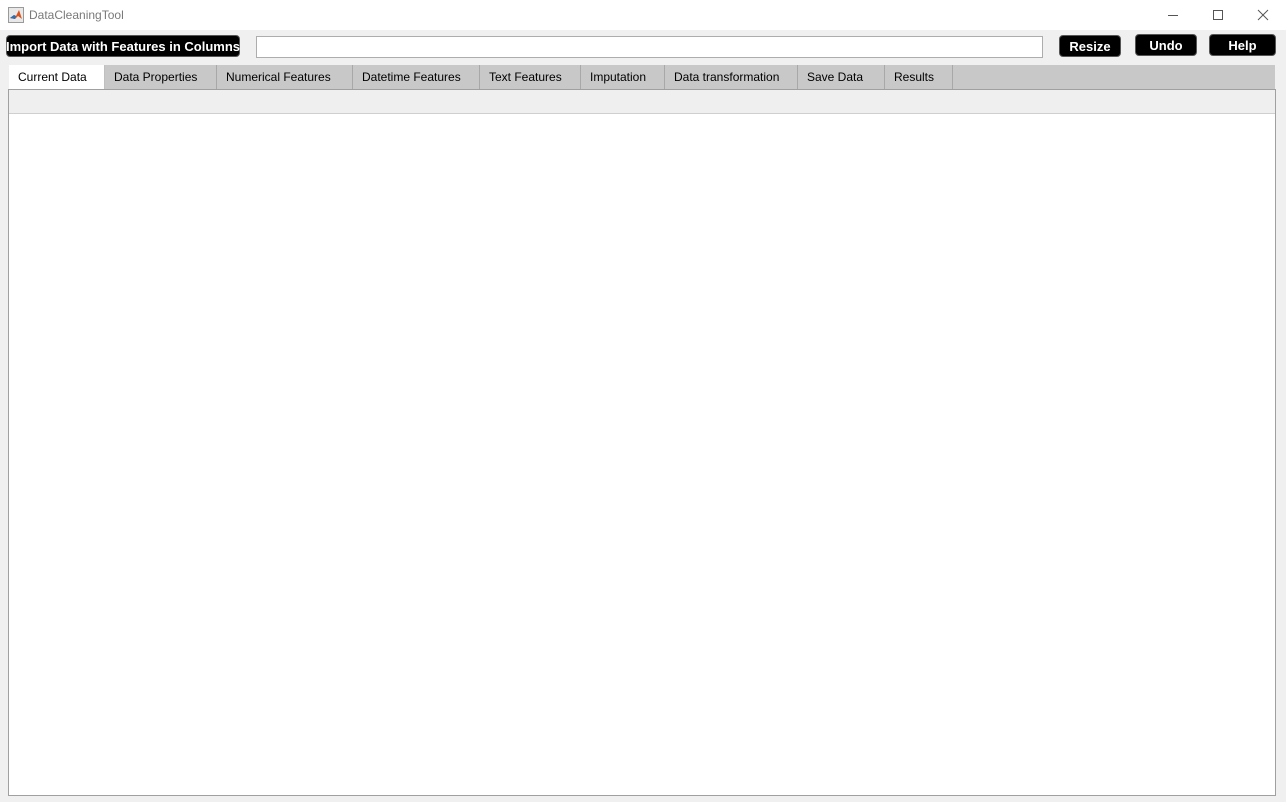 Image resolution: width=1286 pixels, height=802 pixels. I want to click on import-data-button: Import Data with Features in Columns, so click(123, 46).